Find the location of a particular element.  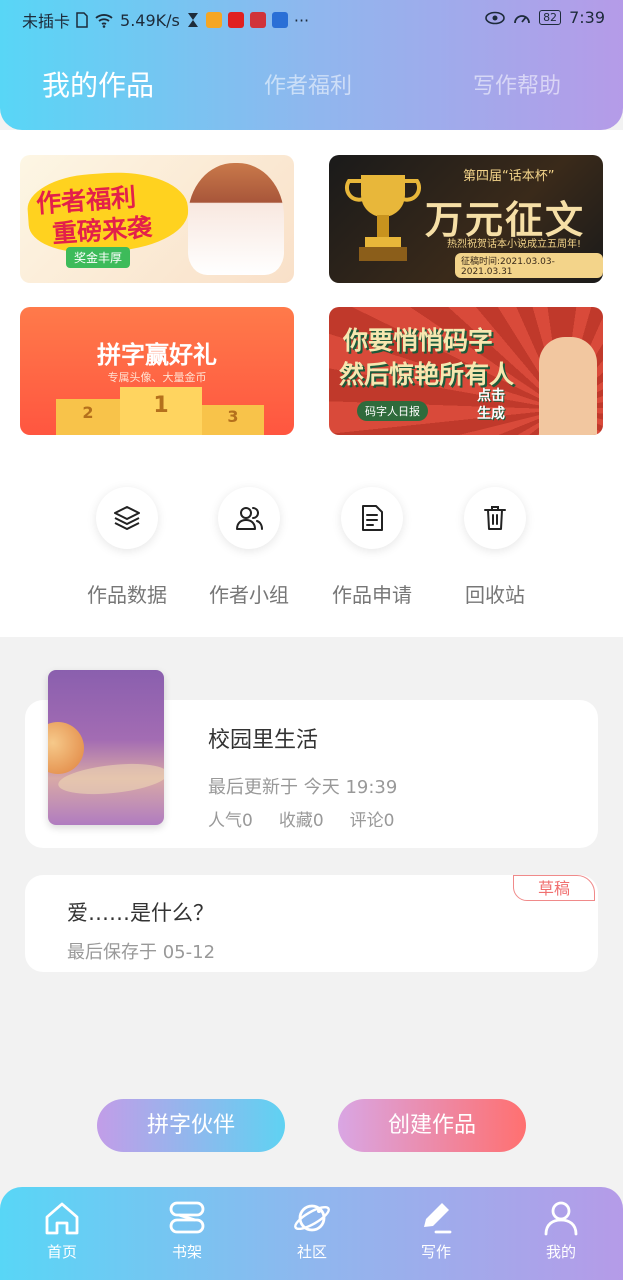

carrier-text: 未插卡 is located at coordinates (46, 21).